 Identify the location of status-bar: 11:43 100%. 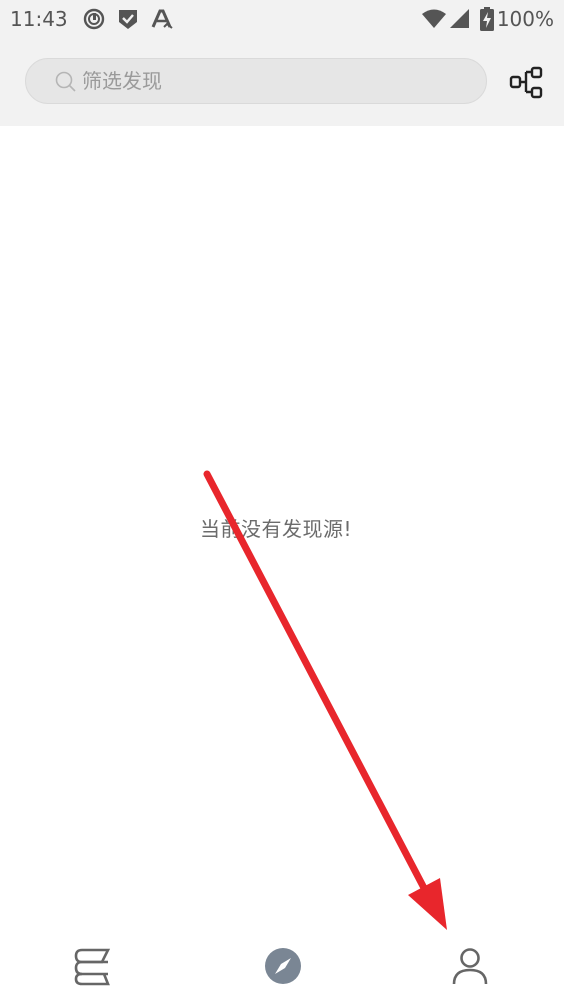
(282, 20).